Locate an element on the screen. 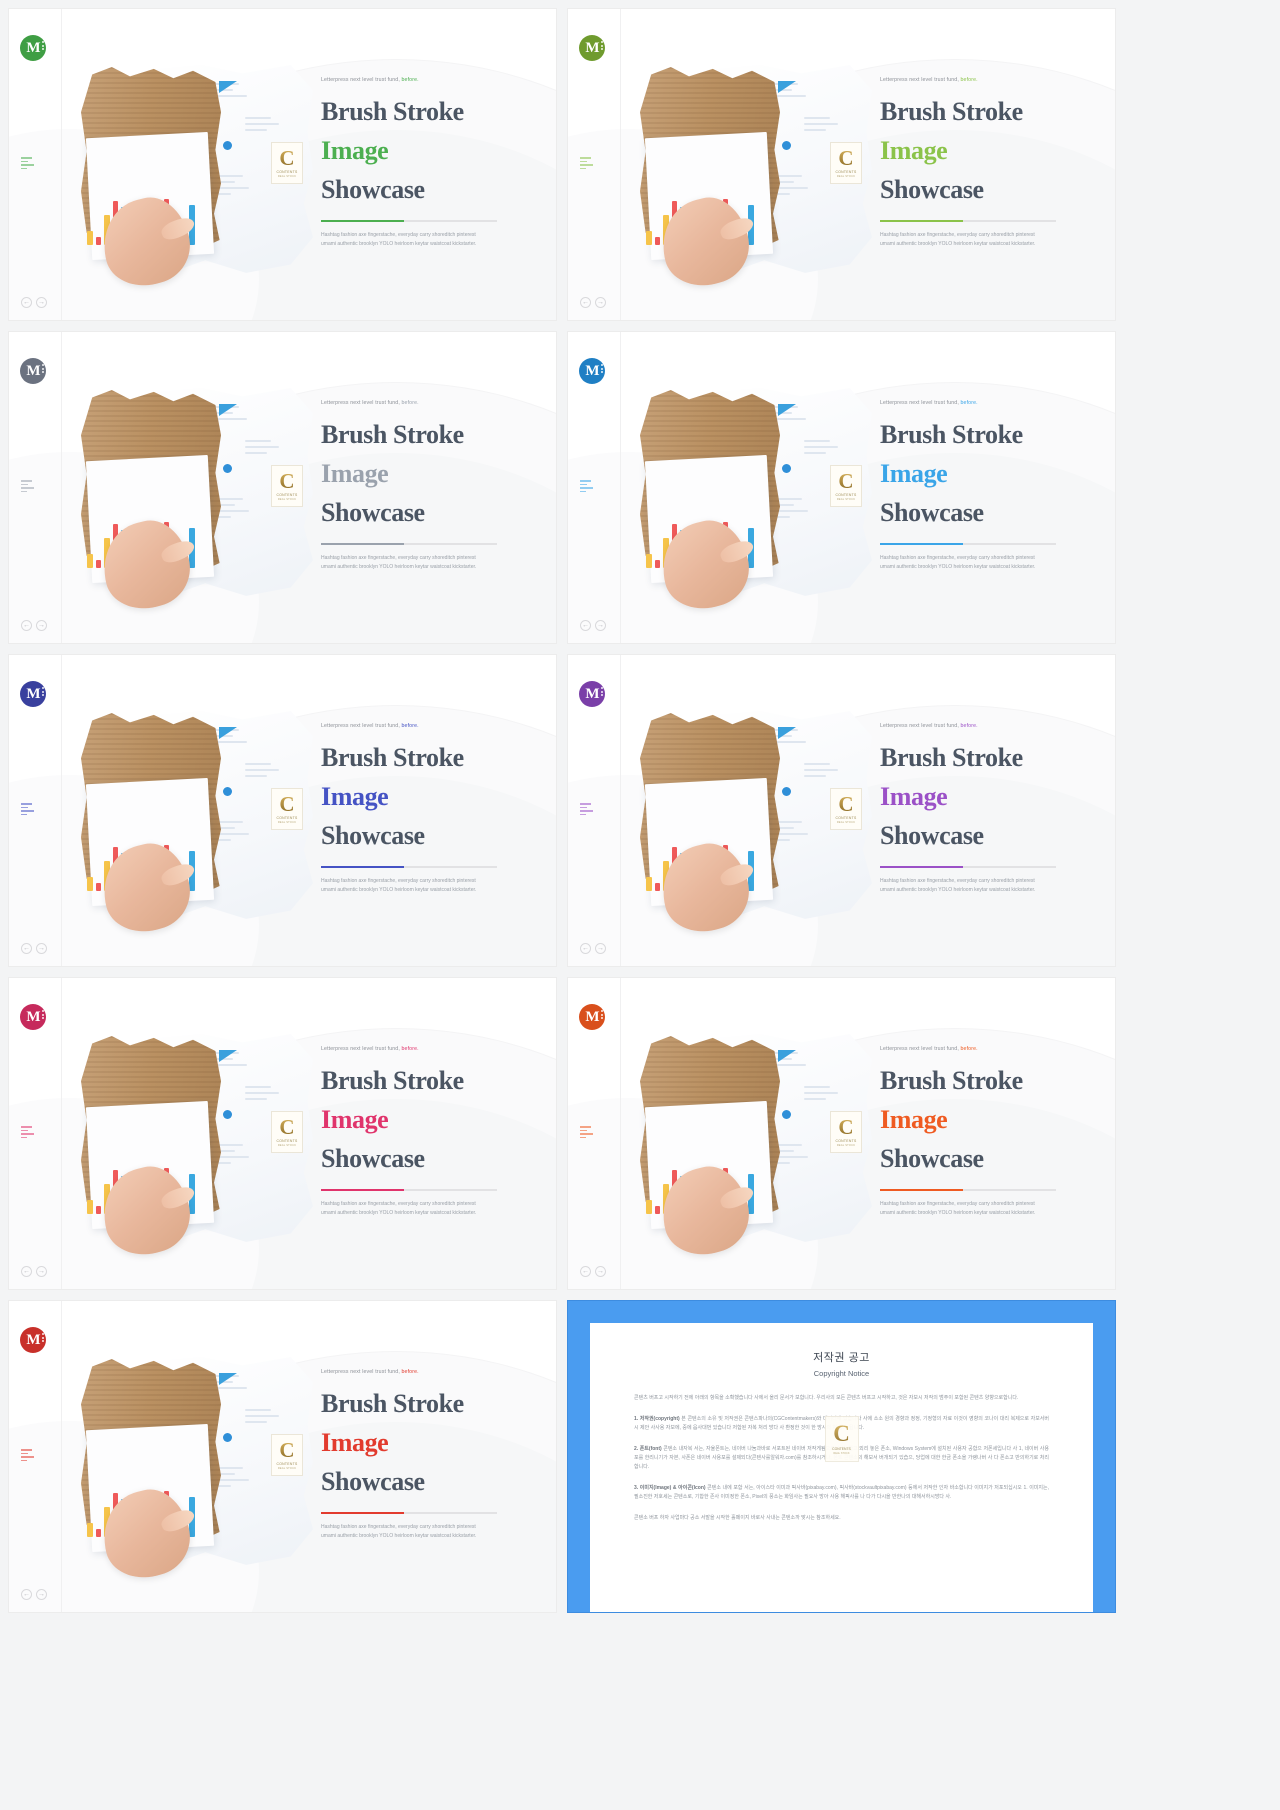  eyebrow-prefix: Letterpress next level trust fund, is located at coordinates (360, 726).